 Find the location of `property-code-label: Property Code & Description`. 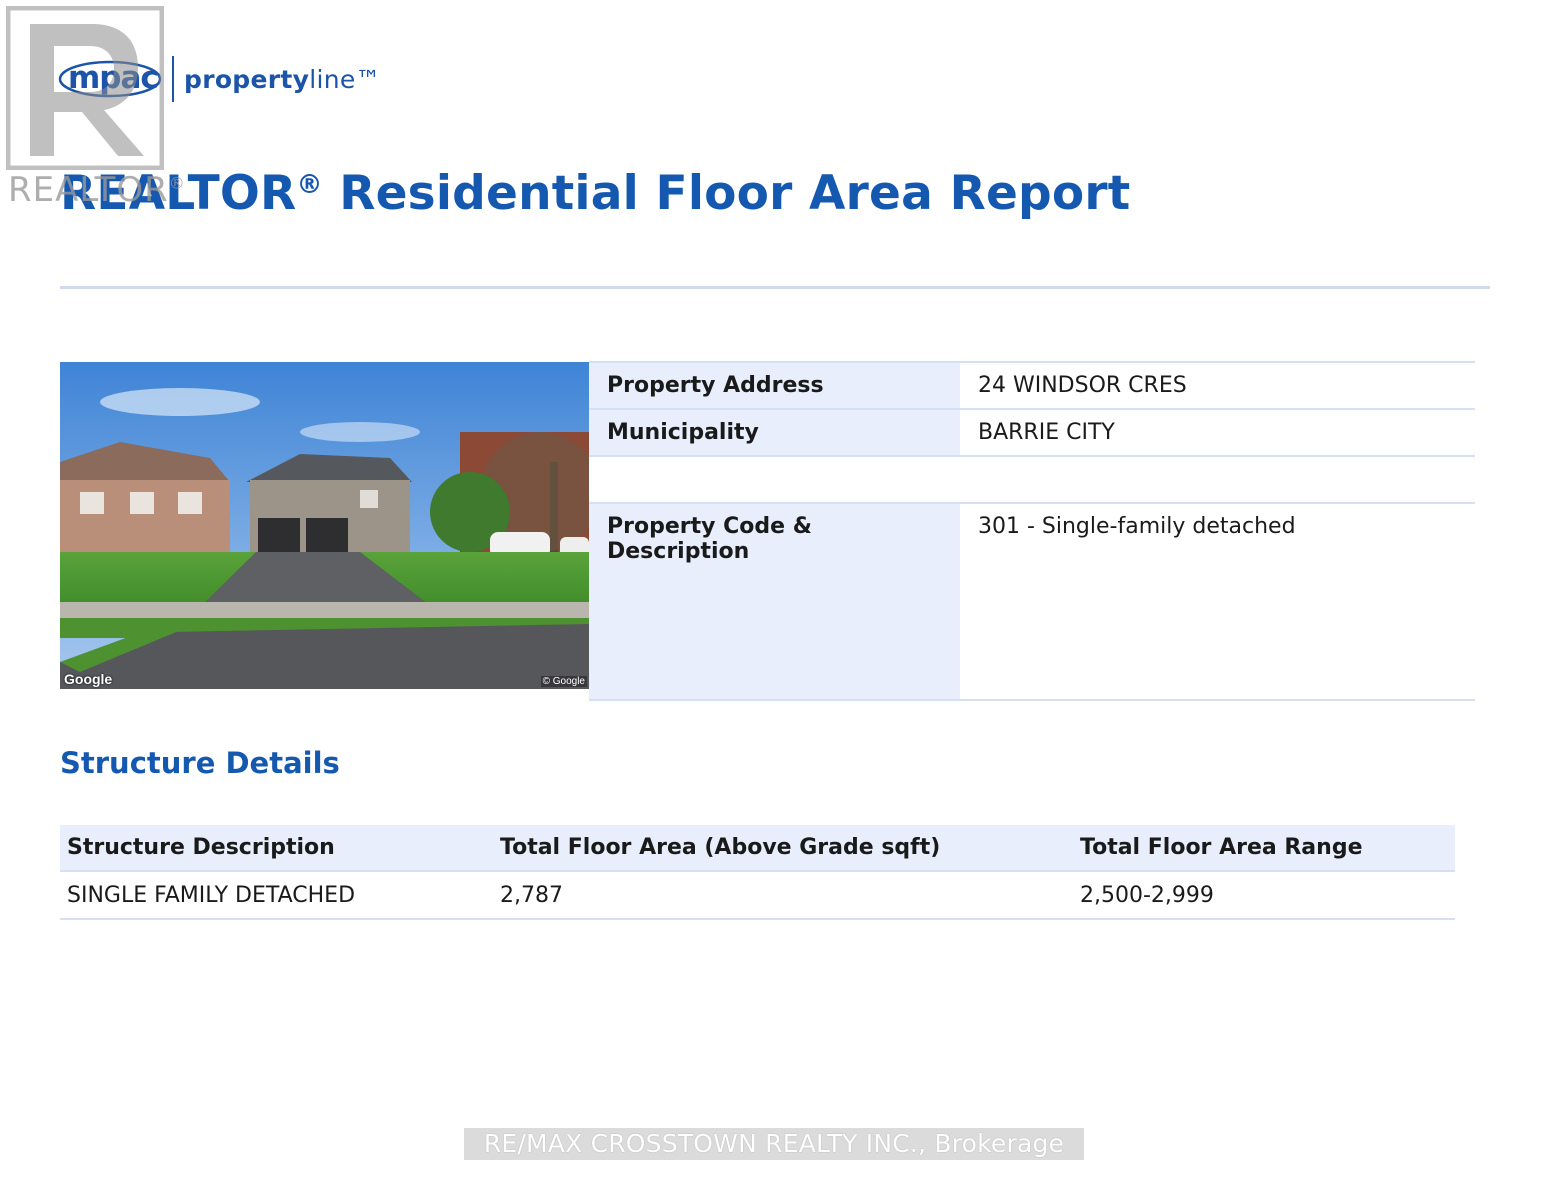

property-code-label: Property Code & Description is located at coordinates (774, 601).